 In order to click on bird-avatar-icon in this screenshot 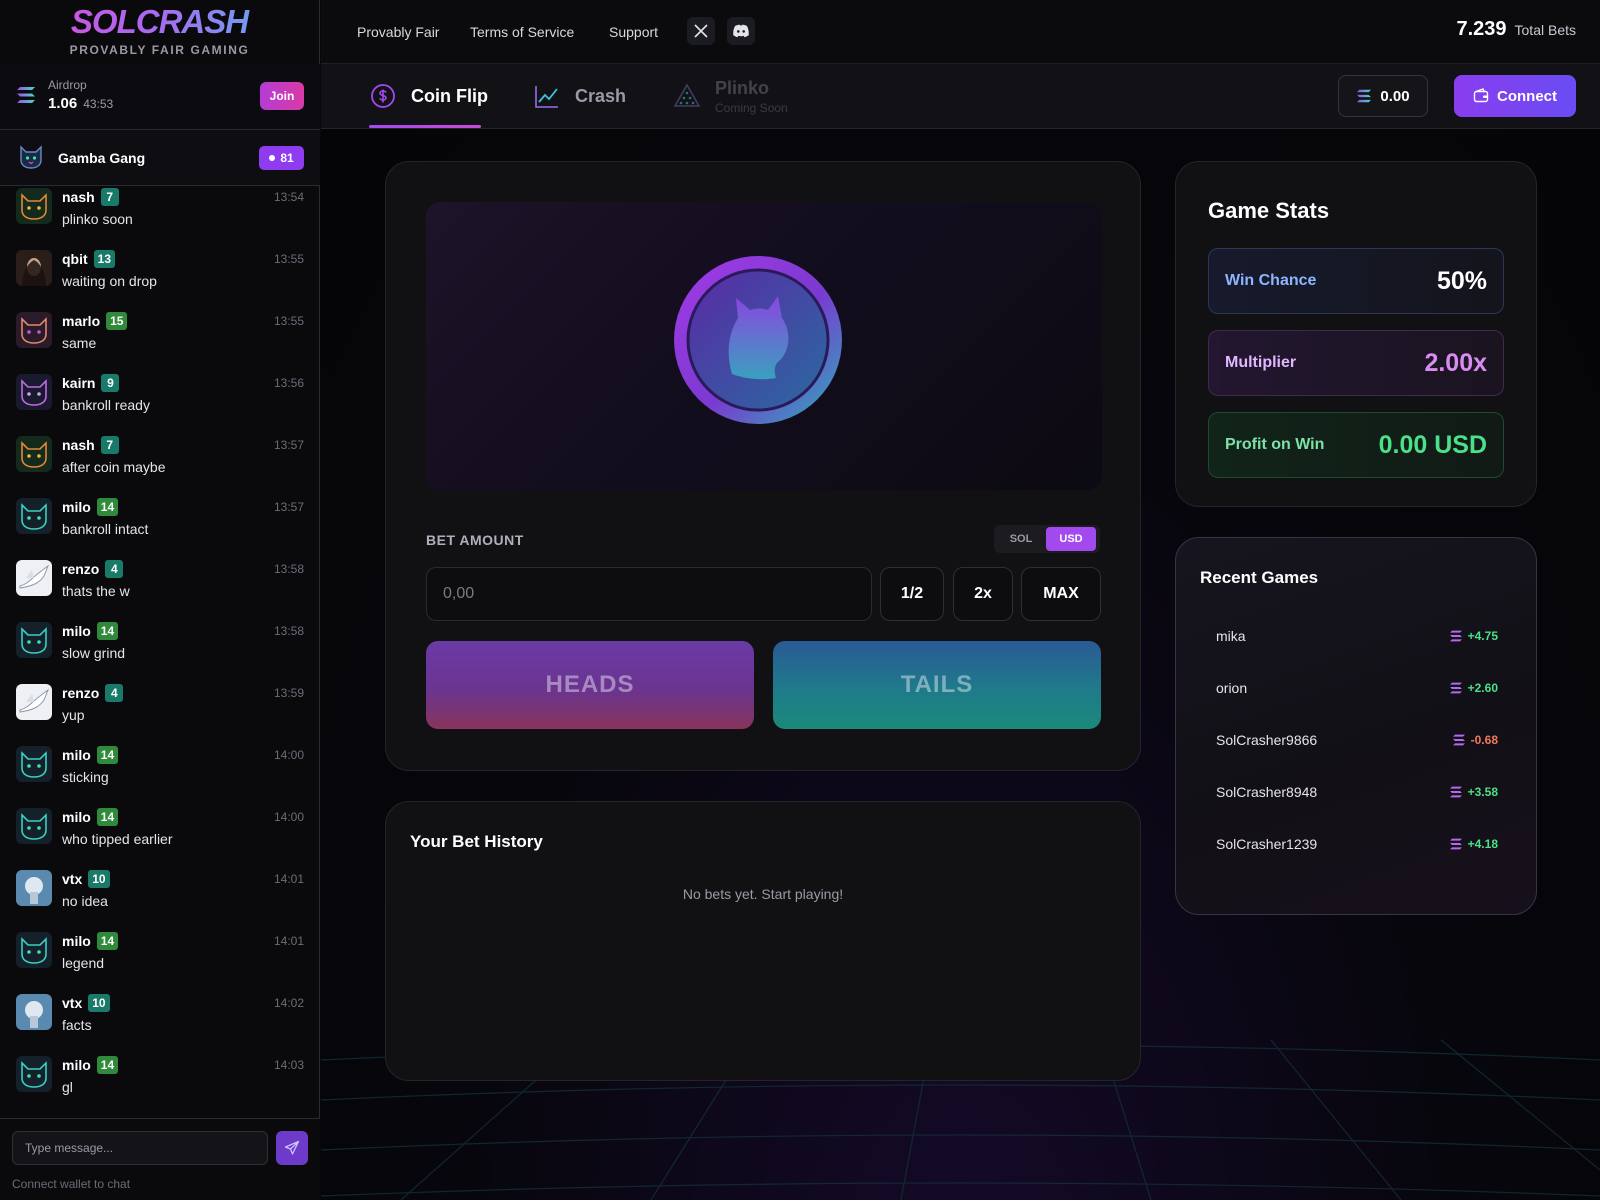, I will do `click(34, 702)`.